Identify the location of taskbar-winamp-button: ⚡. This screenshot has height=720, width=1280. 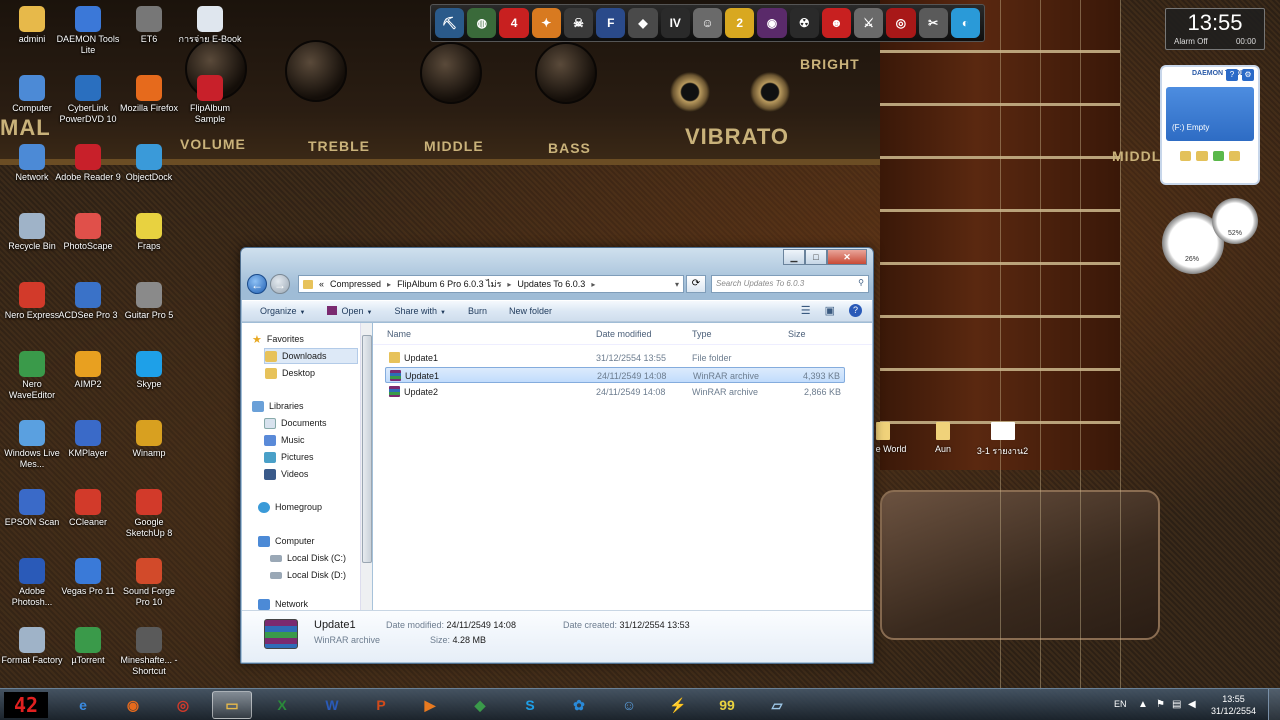
(678, 705).